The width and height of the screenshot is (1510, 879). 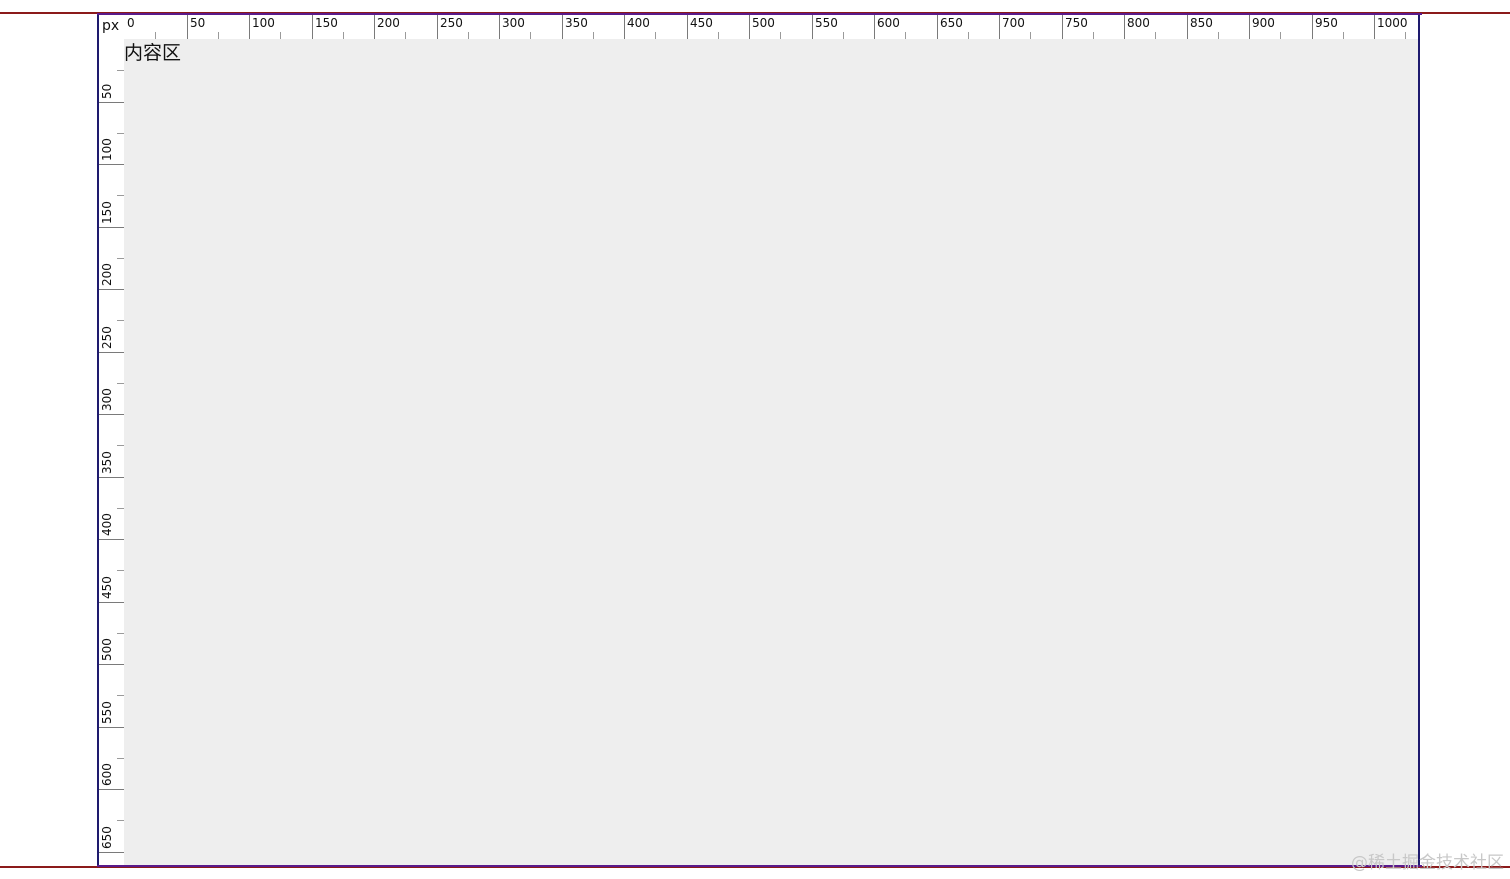 What do you see at coordinates (326, 23) in the screenshot?
I see `ruler-top-label: 150` at bounding box center [326, 23].